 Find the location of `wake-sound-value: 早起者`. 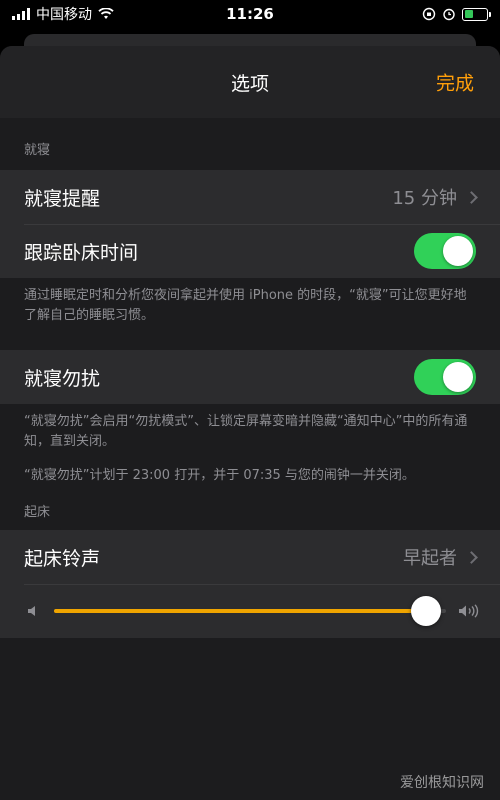

wake-sound-value: 早起者 is located at coordinates (430, 558).